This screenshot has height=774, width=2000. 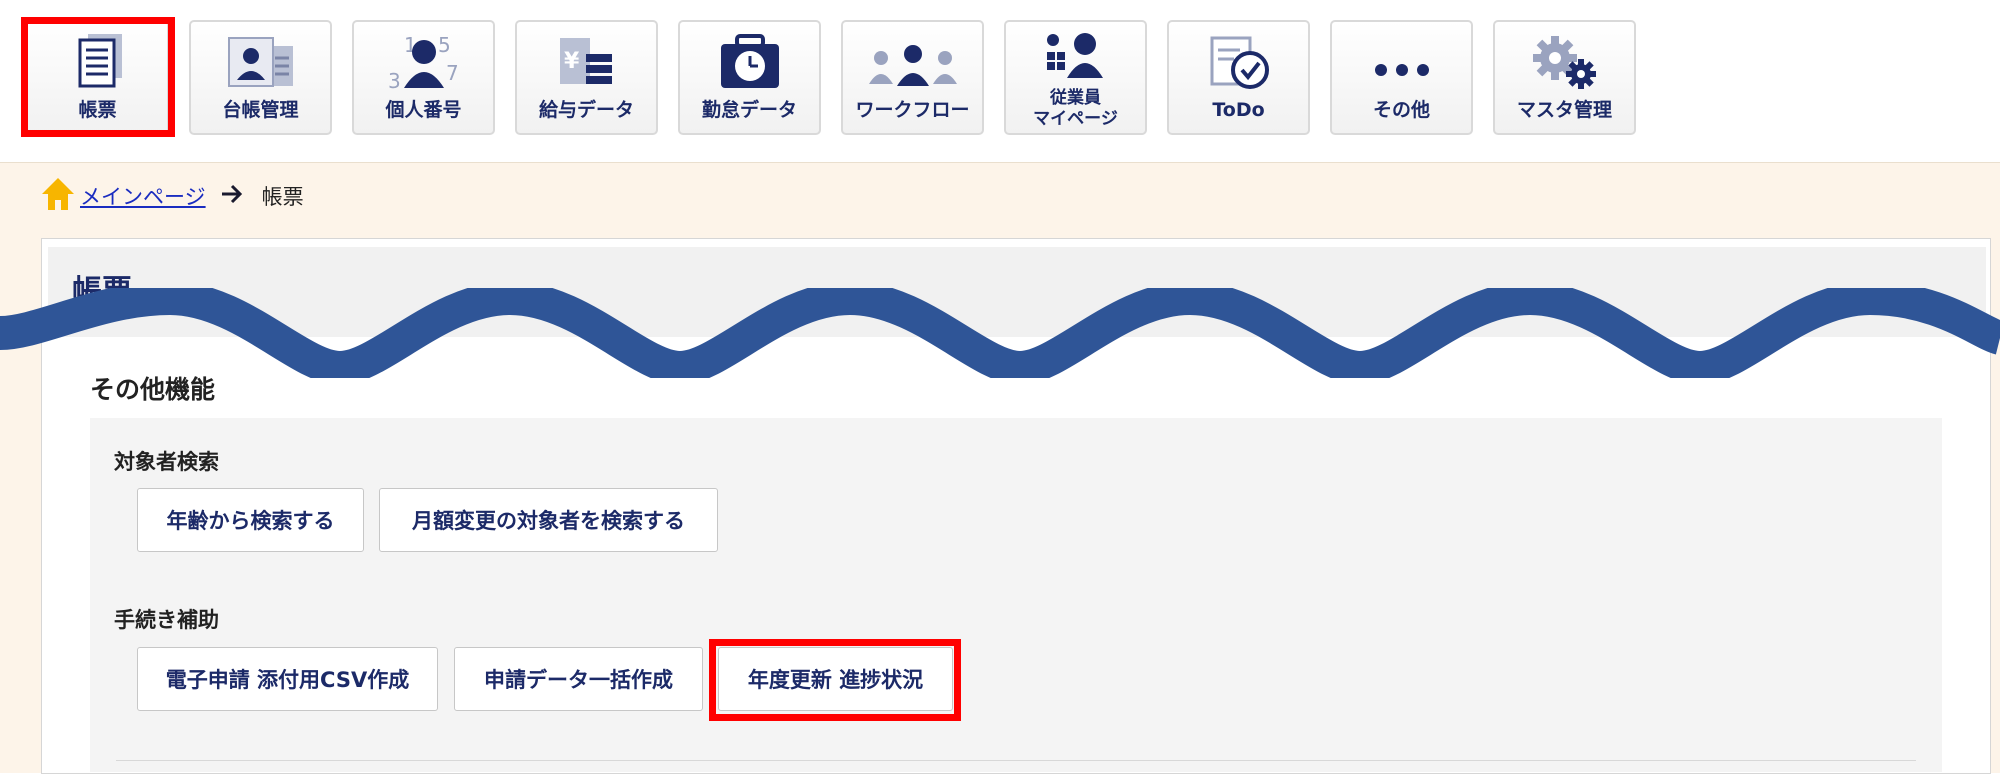 What do you see at coordinates (97, 63) in the screenshot?
I see `document-icon` at bounding box center [97, 63].